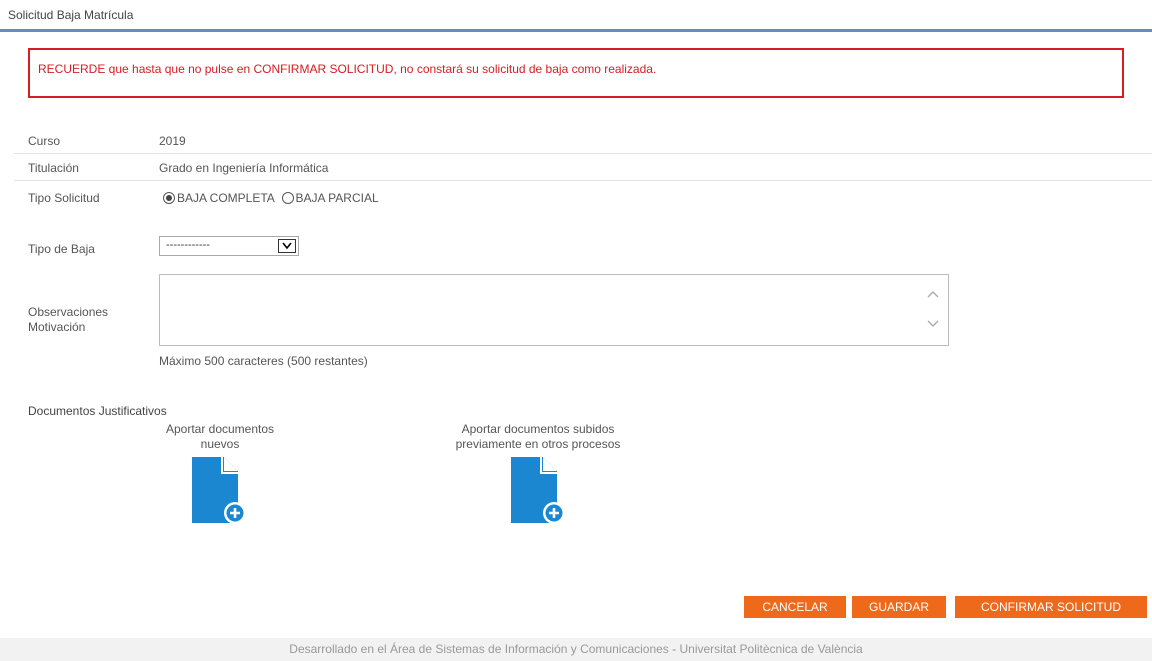  Describe the element at coordinates (287, 246) in the screenshot. I see `chevron-down-icon` at that location.